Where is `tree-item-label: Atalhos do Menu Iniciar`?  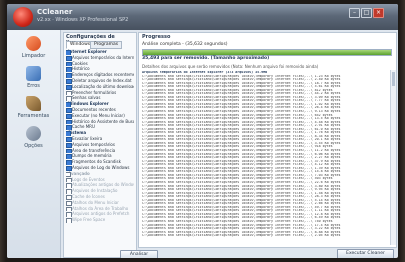
tree-item-label: Atalhos do Menu Iniciar is located at coordinates (95, 202).